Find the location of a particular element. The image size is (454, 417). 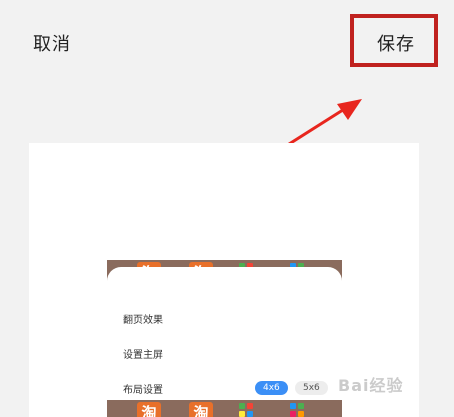

menu-item-set-home: 设置主屏 is located at coordinates (143, 353).